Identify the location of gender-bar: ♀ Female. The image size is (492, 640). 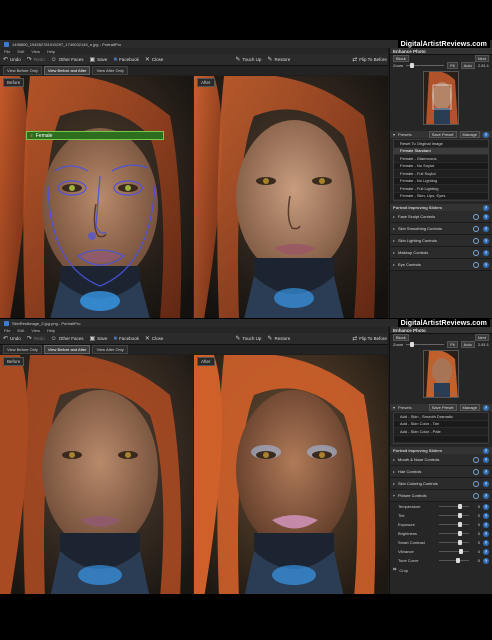
(95, 135).